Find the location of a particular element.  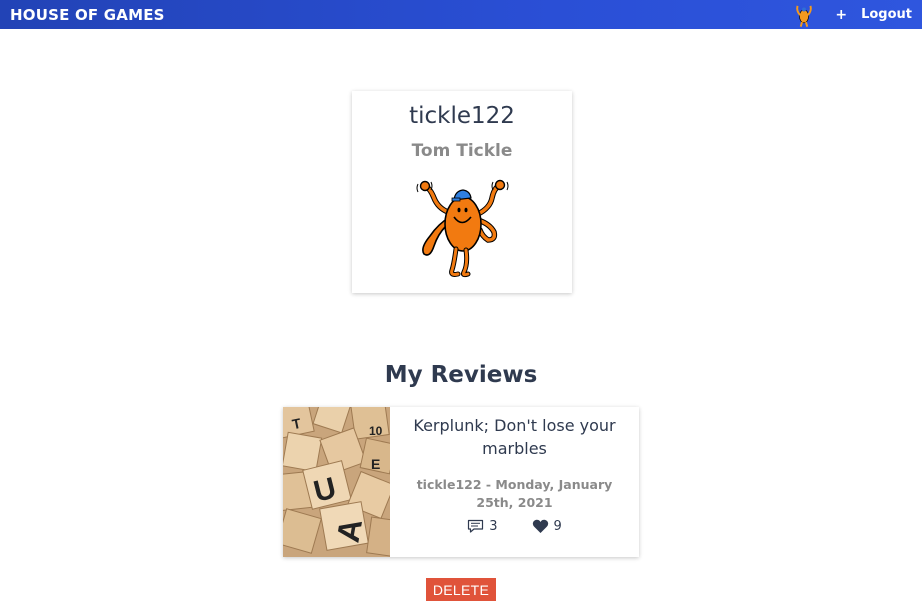

comment-count: 3 is located at coordinates (482, 526).